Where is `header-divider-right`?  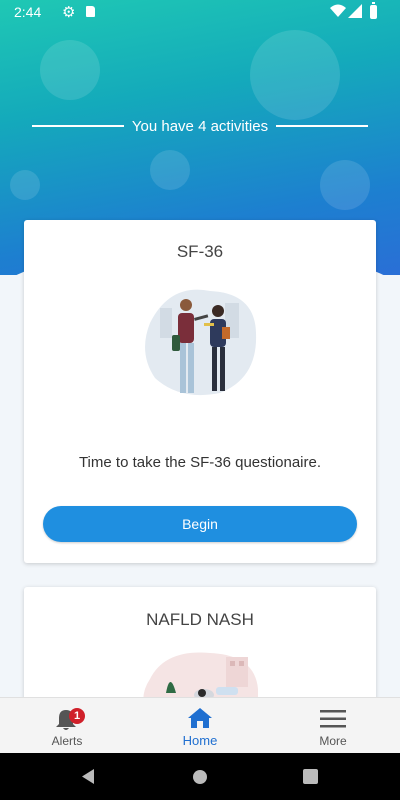
header-divider-right is located at coordinates (322, 126).